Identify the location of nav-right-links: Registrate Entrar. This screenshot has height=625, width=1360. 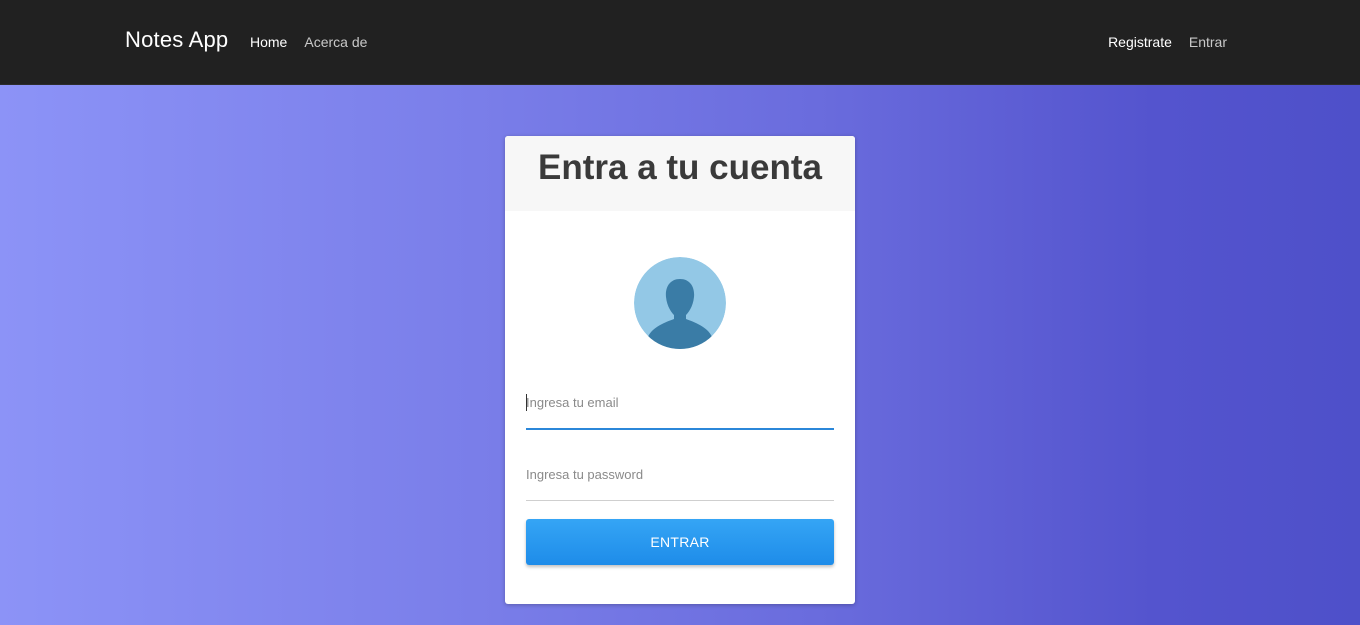
(1167, 42).